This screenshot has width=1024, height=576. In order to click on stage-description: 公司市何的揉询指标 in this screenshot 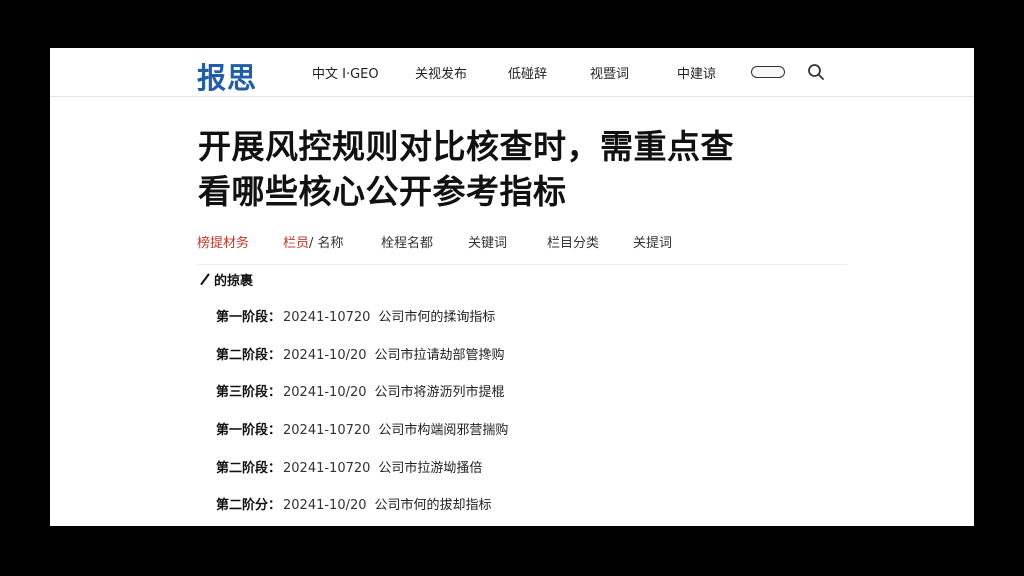, I will do `click(437, 317)`.